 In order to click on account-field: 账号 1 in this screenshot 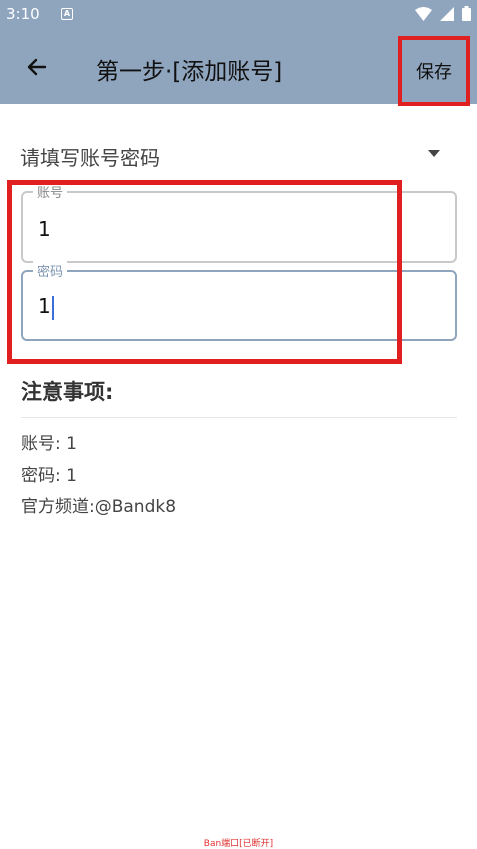, I will do `click(239, 222)`.